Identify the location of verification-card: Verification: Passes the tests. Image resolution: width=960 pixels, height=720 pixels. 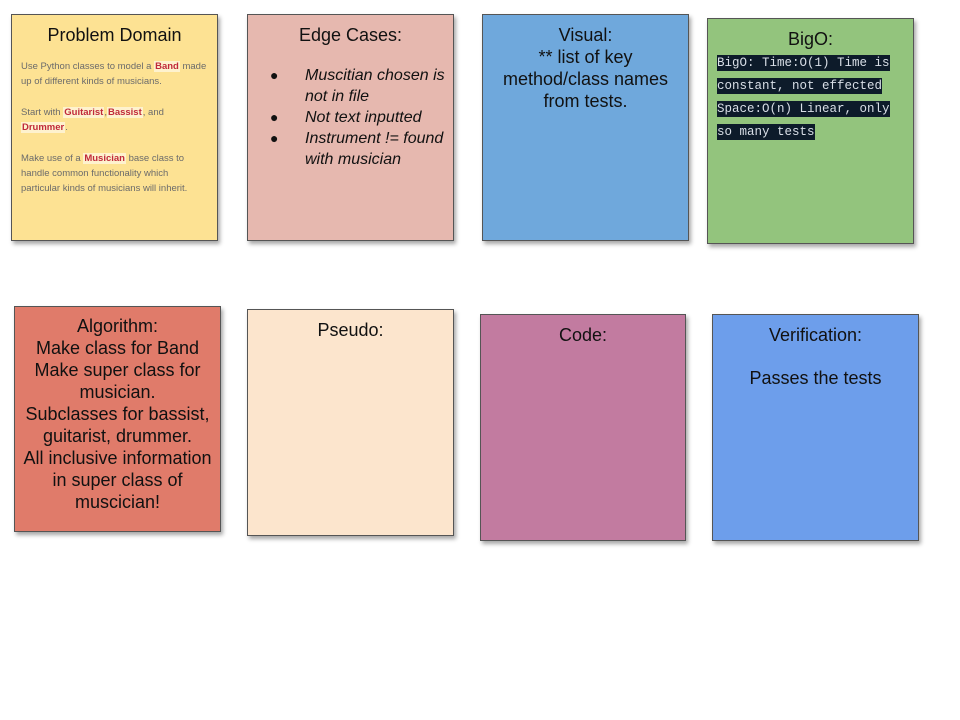
(815, 427).